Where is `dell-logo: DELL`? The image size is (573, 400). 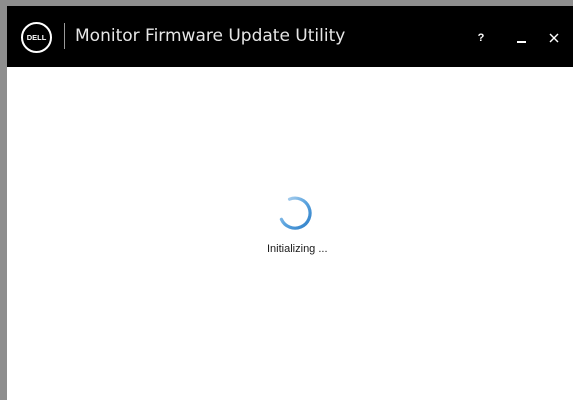 dell-logo: DELL is located at coordinates (36, 37).